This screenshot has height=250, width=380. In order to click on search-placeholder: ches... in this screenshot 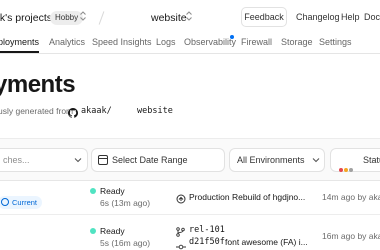, I will do `click(16, 160)`.